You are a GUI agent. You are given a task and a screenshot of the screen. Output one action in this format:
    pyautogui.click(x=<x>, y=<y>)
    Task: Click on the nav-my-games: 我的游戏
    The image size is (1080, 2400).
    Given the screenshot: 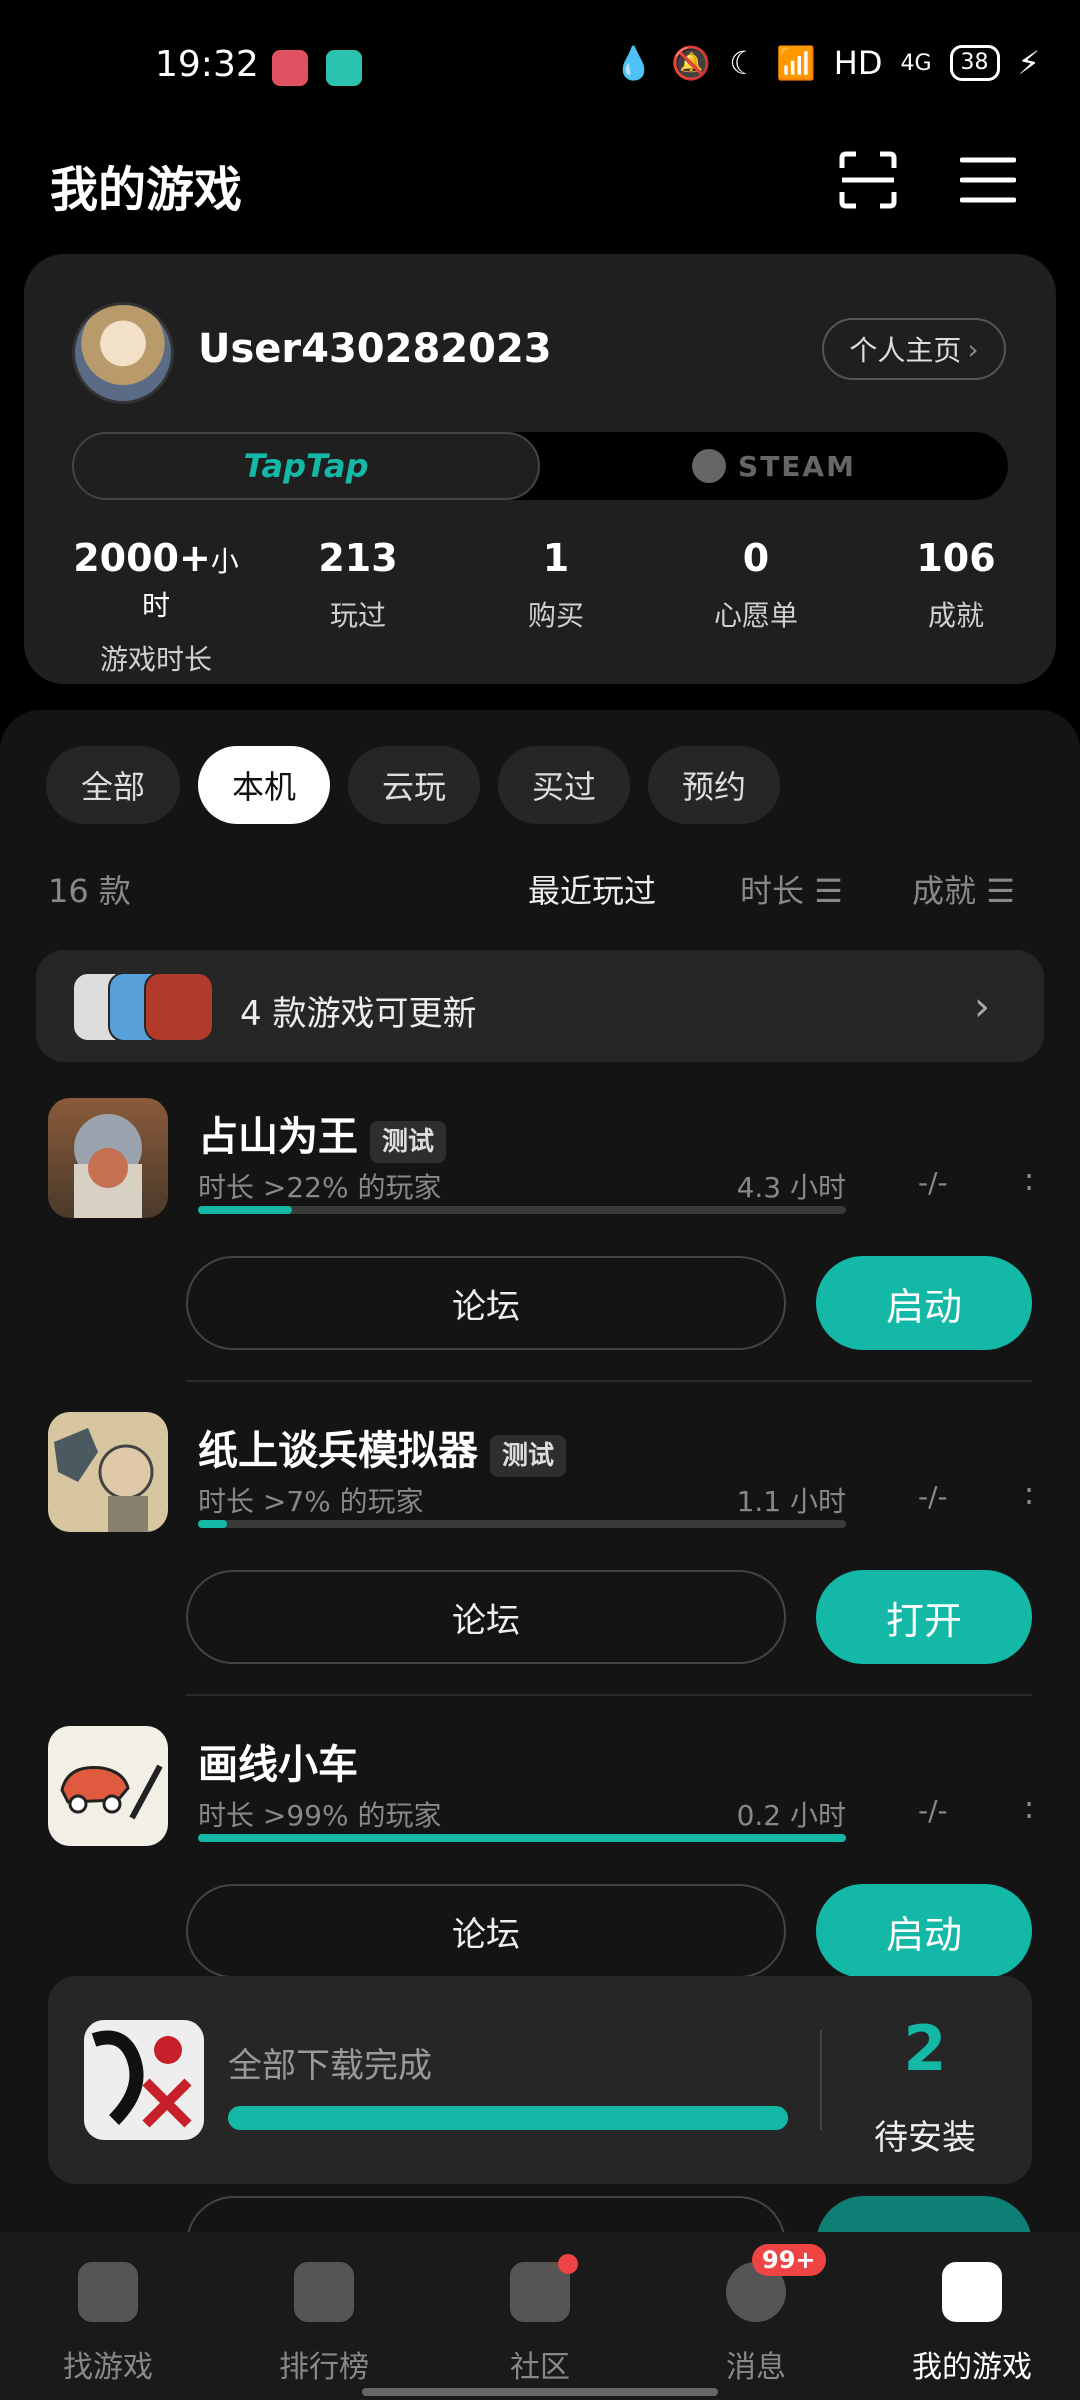 What is the action you would take?
    pyautogui.click(x=972, y=2324)
    